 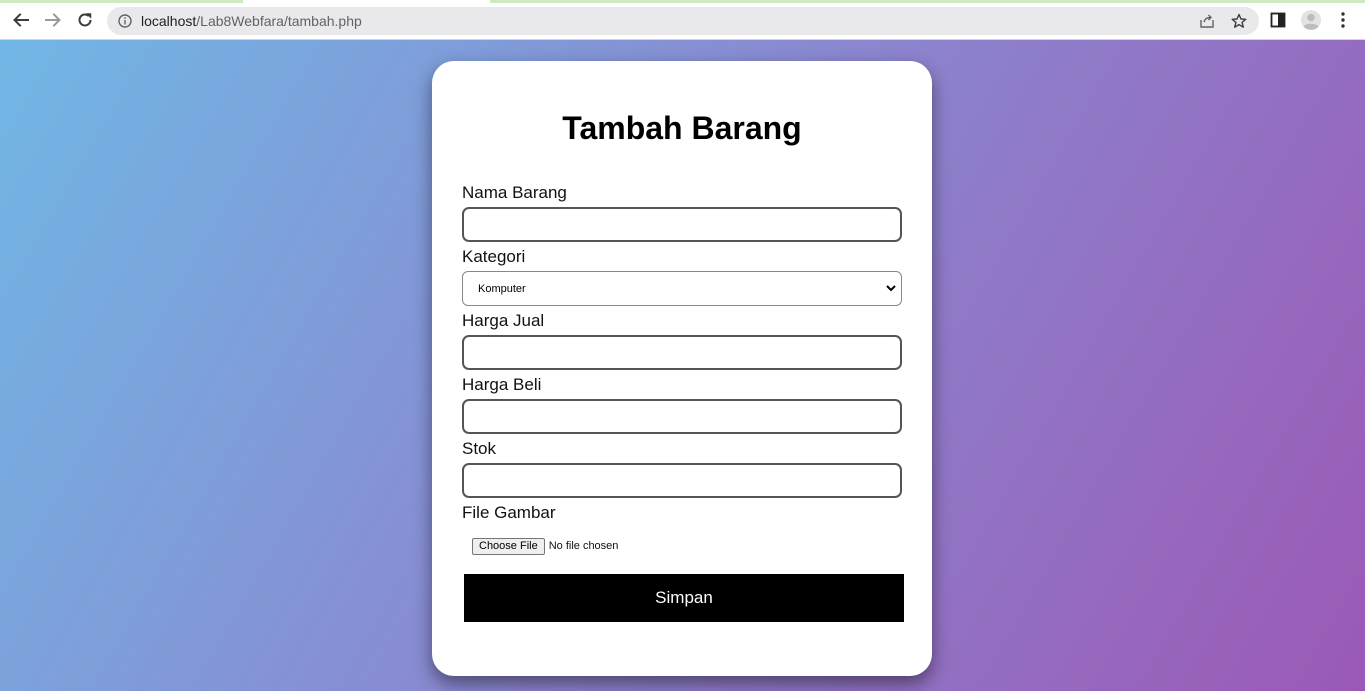 What do you see at coordinates (891, 288) in the screenshot?
I see `chevron-down-icon` at bounding box center [891, 288].